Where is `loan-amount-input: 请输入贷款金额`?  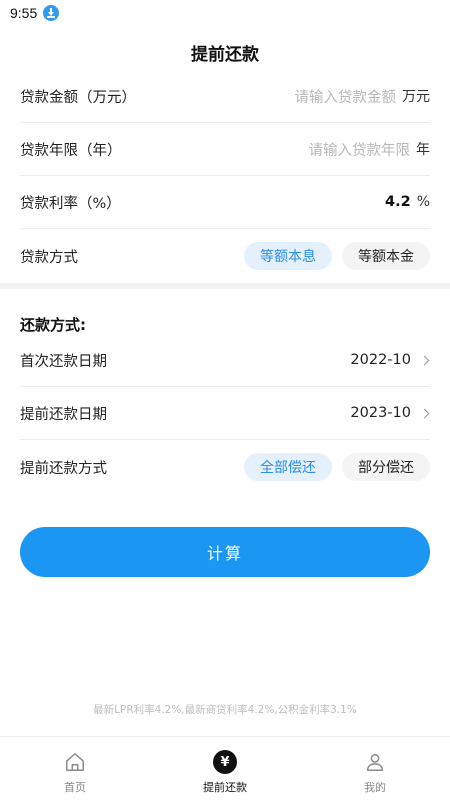
loan-amount-input: 请输入贷款金额 is located at coordinates (346, 96).